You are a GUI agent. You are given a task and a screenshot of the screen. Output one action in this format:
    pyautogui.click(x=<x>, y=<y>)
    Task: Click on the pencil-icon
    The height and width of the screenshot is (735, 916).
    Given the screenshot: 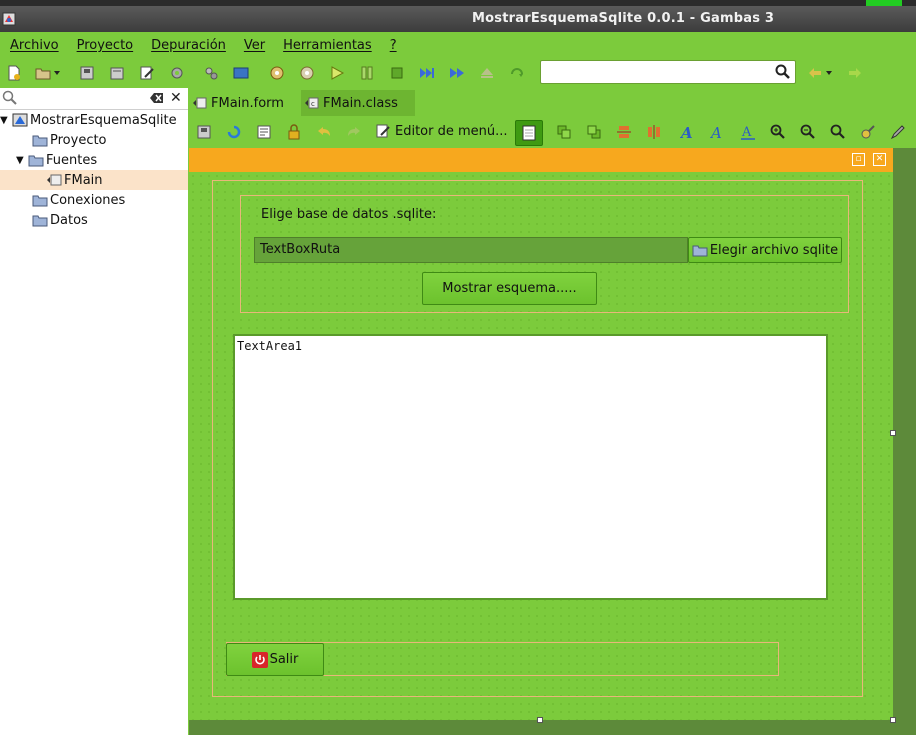 What is the action you would take?
    pyautogui.click(x=898, y=132)
    